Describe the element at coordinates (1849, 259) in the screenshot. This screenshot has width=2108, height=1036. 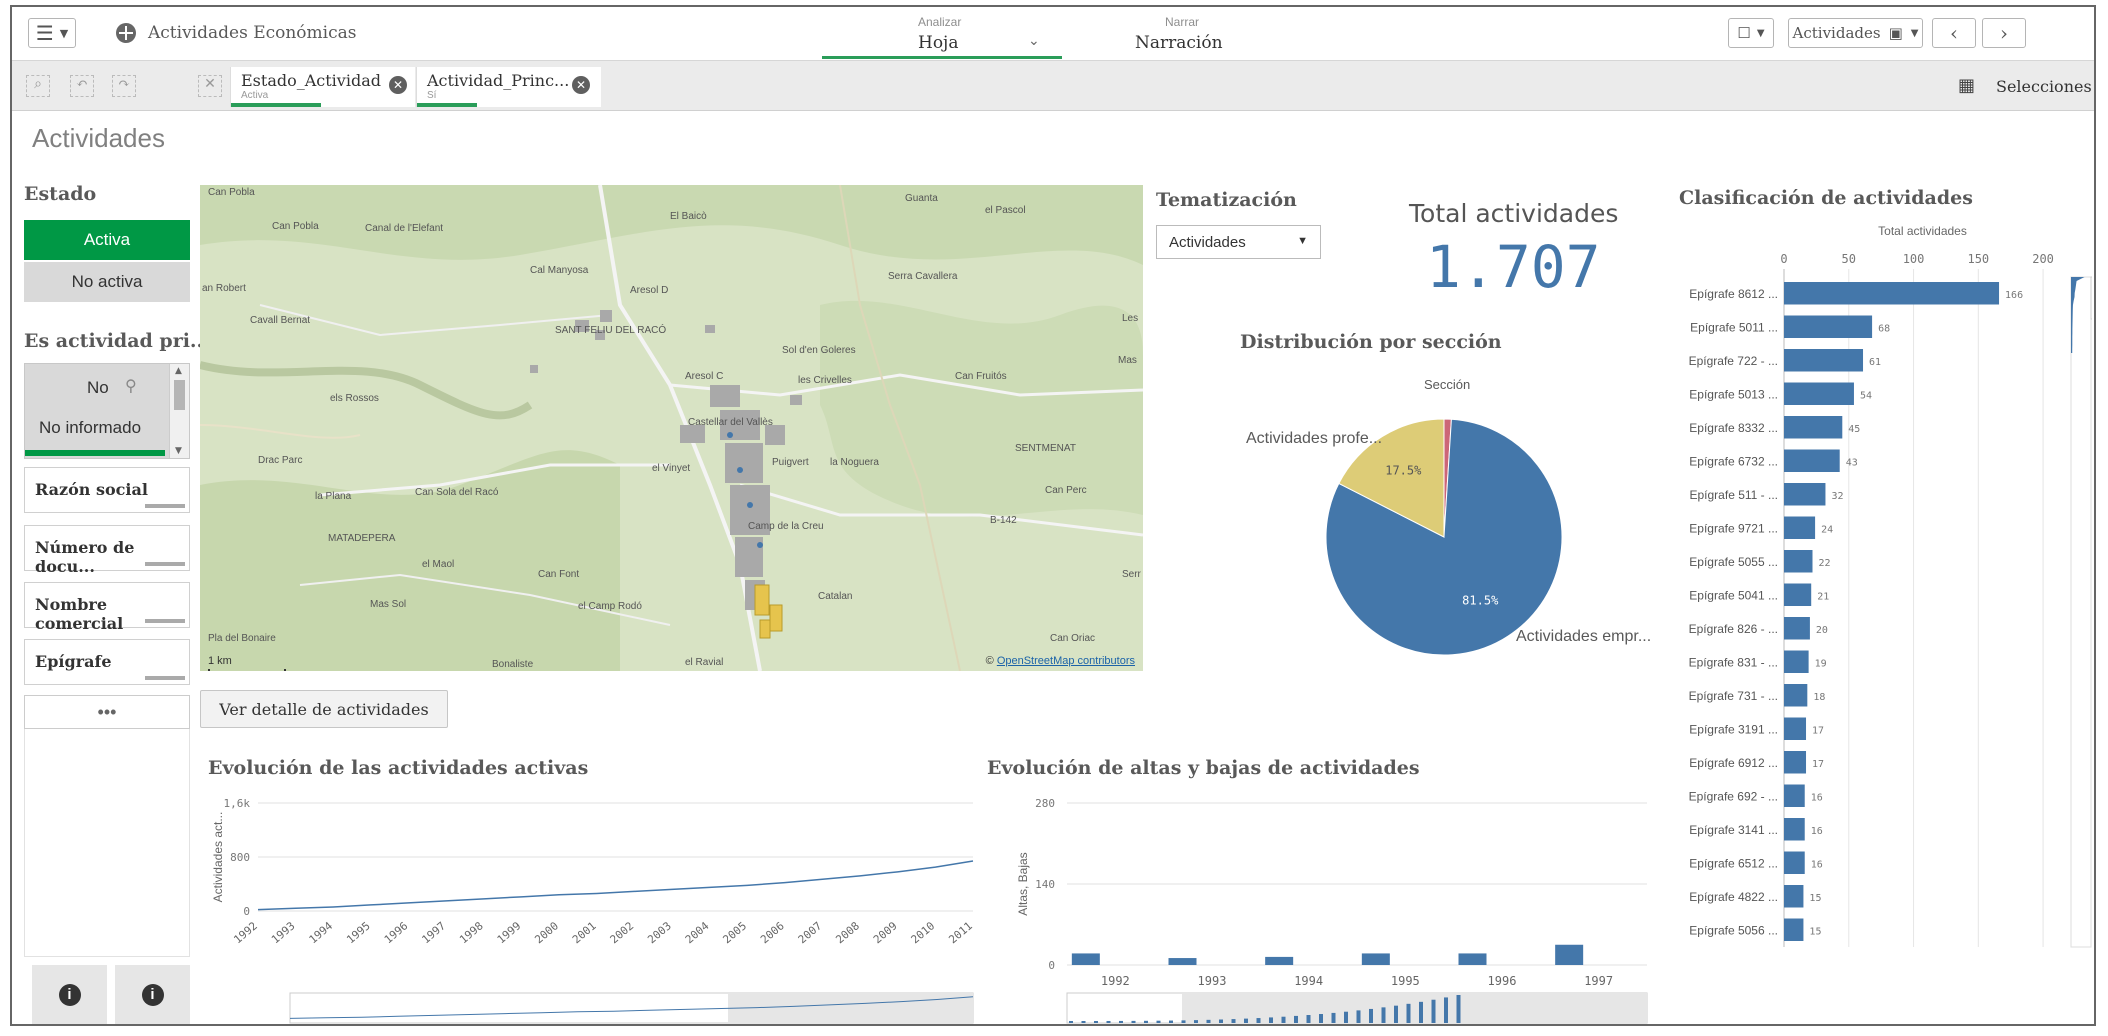
I see `x-tick-label: 50` at that location.